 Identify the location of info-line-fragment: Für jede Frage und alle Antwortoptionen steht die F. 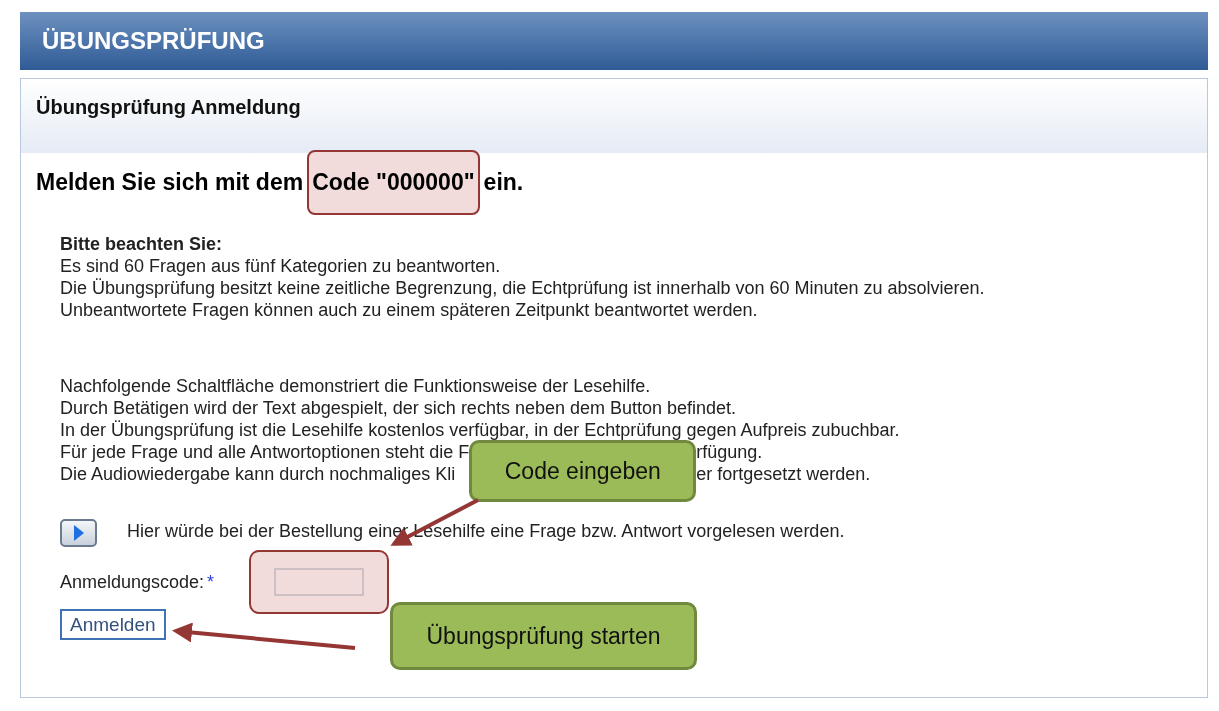
(265, 452).